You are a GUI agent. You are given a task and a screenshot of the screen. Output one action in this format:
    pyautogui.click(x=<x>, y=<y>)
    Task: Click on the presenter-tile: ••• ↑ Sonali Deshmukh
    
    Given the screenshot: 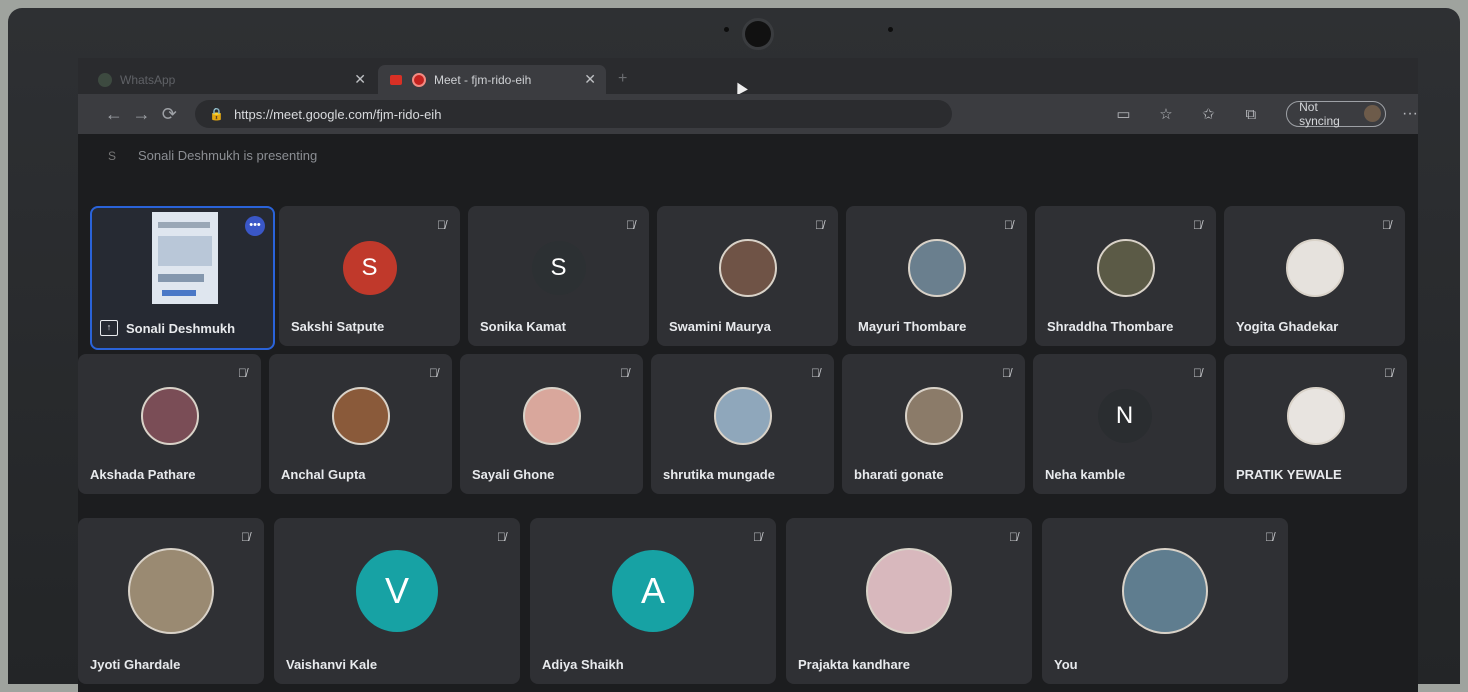 What is the action you would take?
    pyautogui.click(x=182, y=278)
    